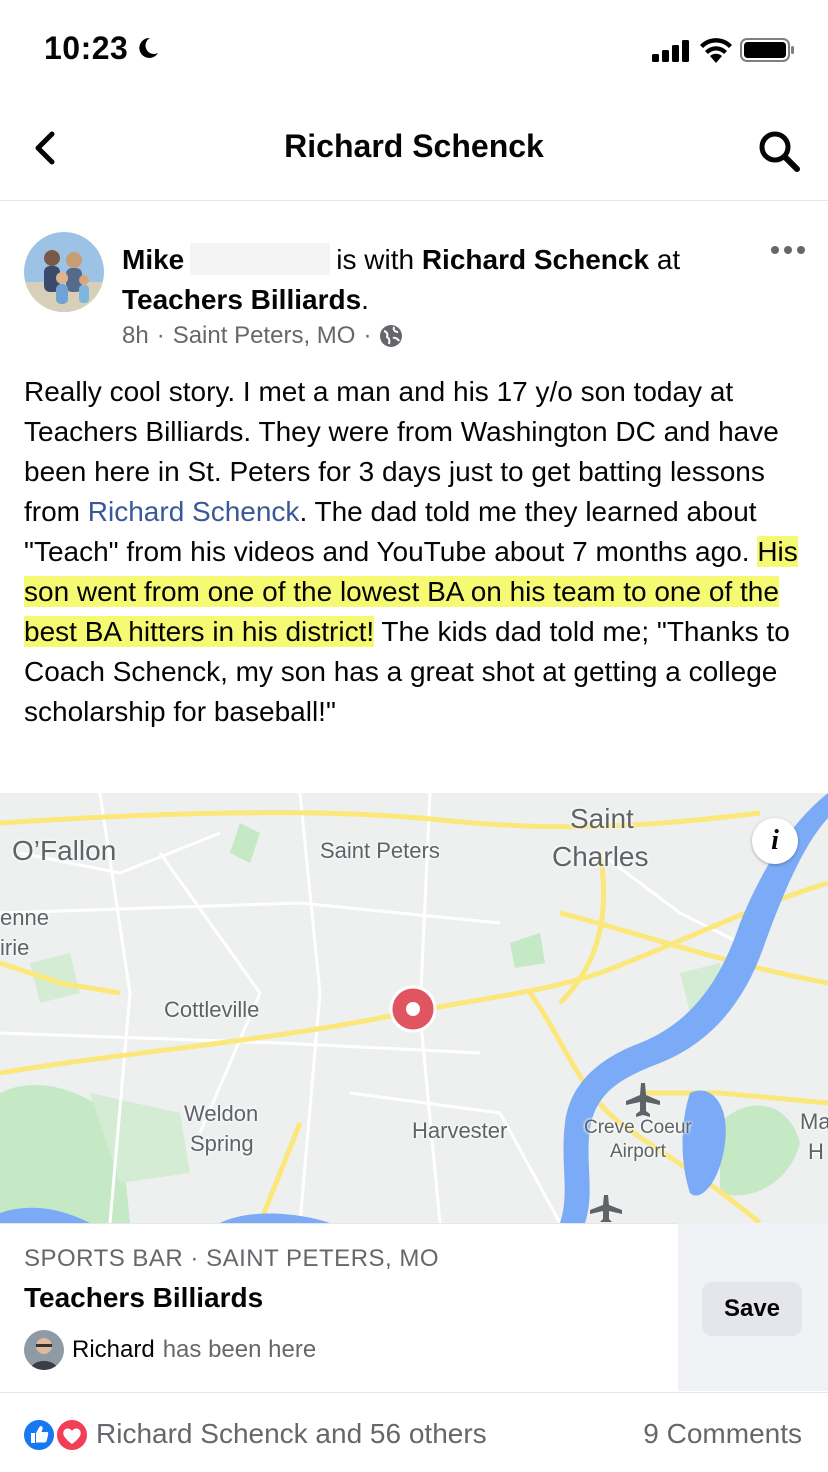 The image size is (828, 1472). Describe the element at coordinates (239, 1349) in the screenshot. I see `visitor-text: has been here` at that location.